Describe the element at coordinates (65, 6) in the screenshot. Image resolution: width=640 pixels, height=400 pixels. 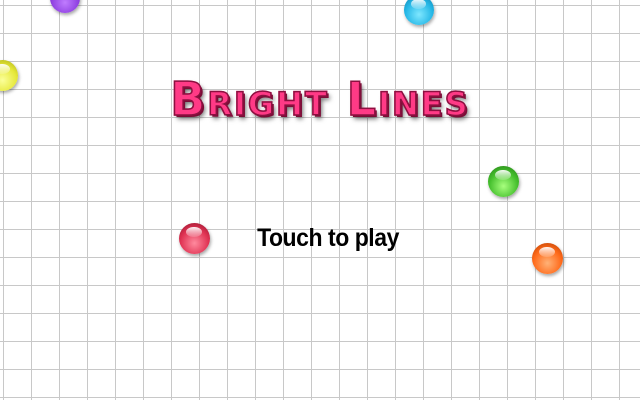
I see `purple-ball` at that location.